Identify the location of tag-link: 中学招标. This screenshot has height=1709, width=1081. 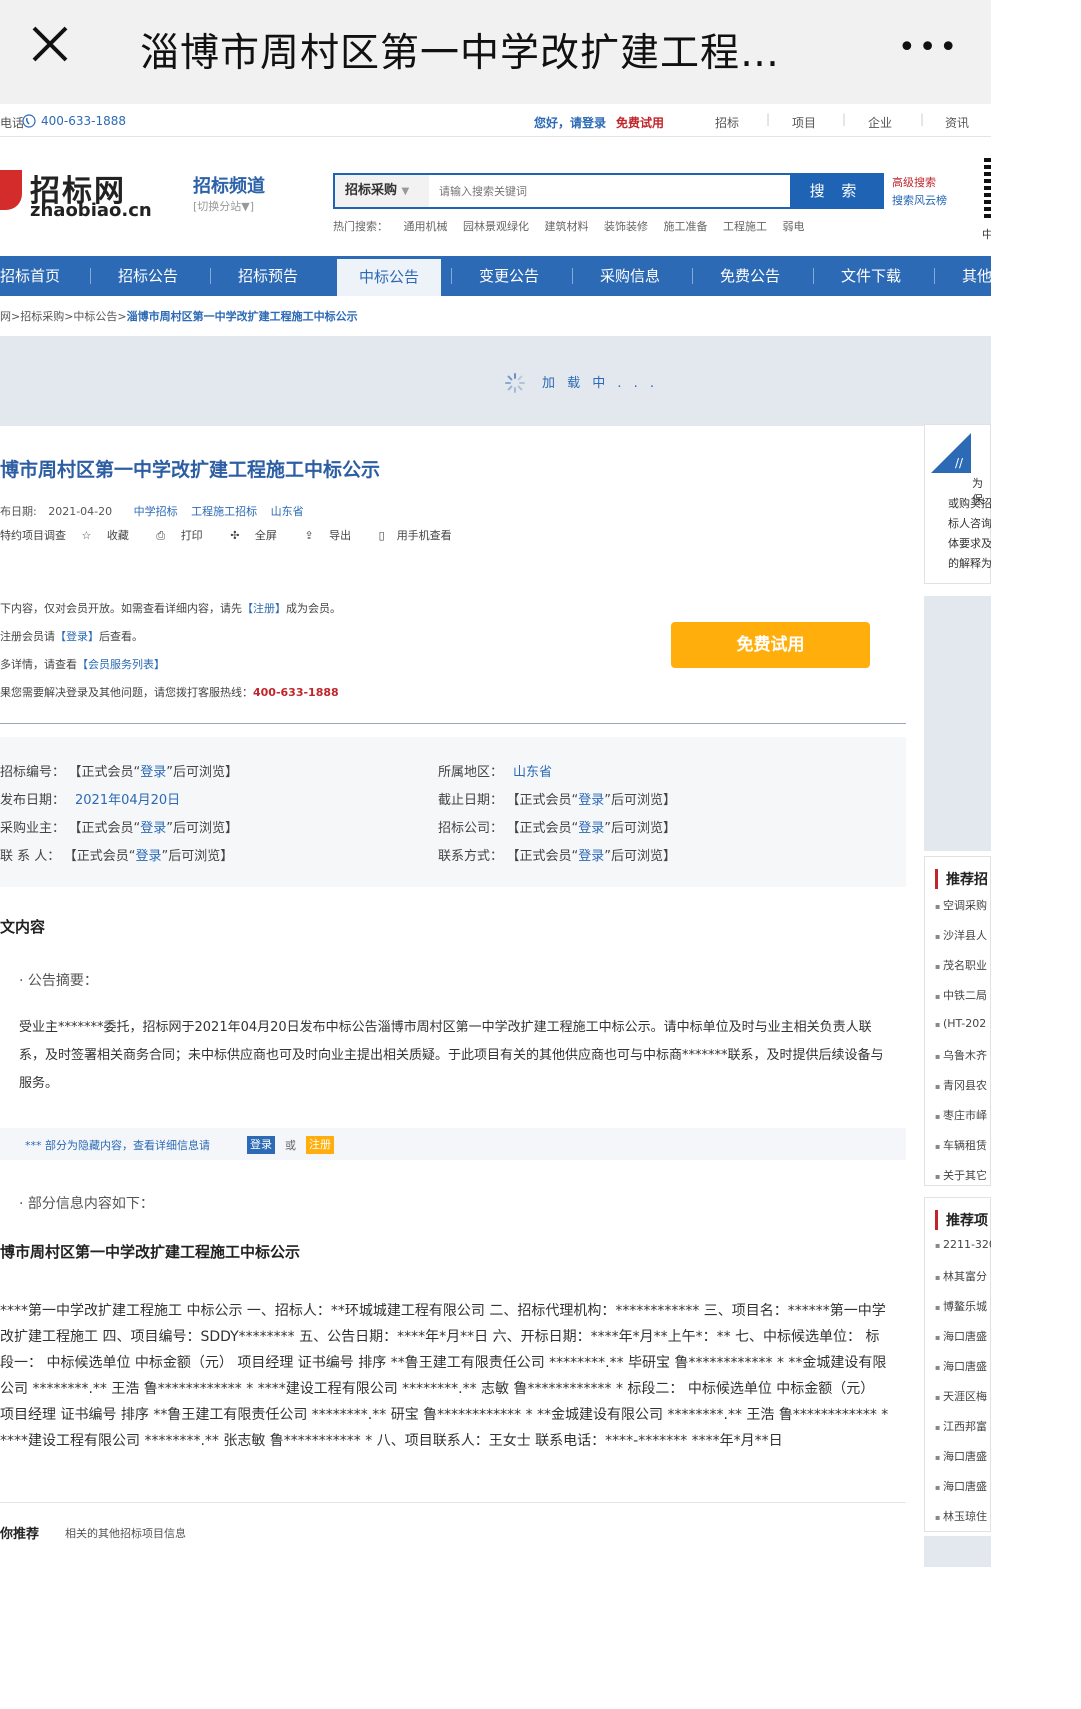
(156, 511).